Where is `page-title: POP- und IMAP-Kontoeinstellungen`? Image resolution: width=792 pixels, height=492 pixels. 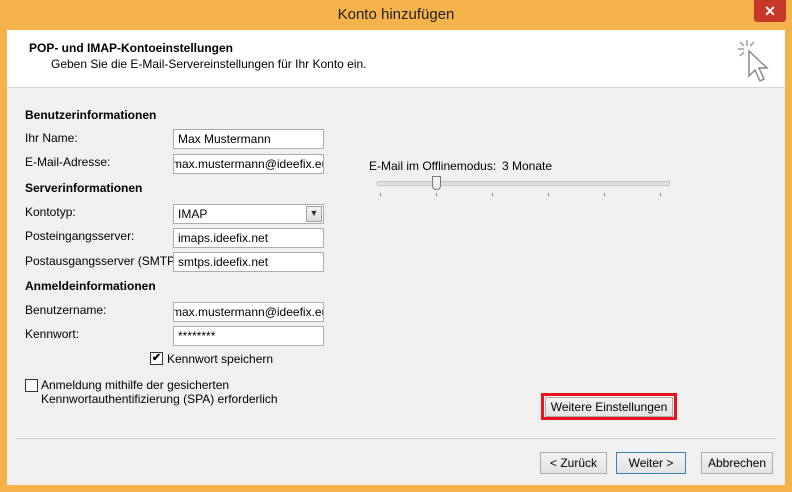 page-title: POP- und IMAP-Kontoeinstellungen is located at coordinates (131, 48).